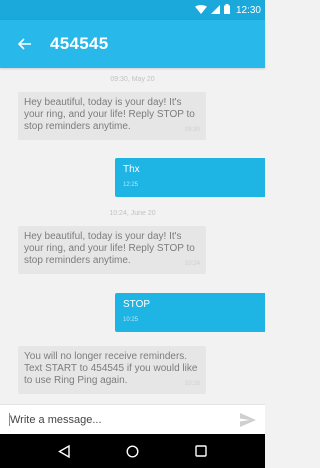 The image size is (320, 468). I want to click on recents-square-icon, so click(201, 451).